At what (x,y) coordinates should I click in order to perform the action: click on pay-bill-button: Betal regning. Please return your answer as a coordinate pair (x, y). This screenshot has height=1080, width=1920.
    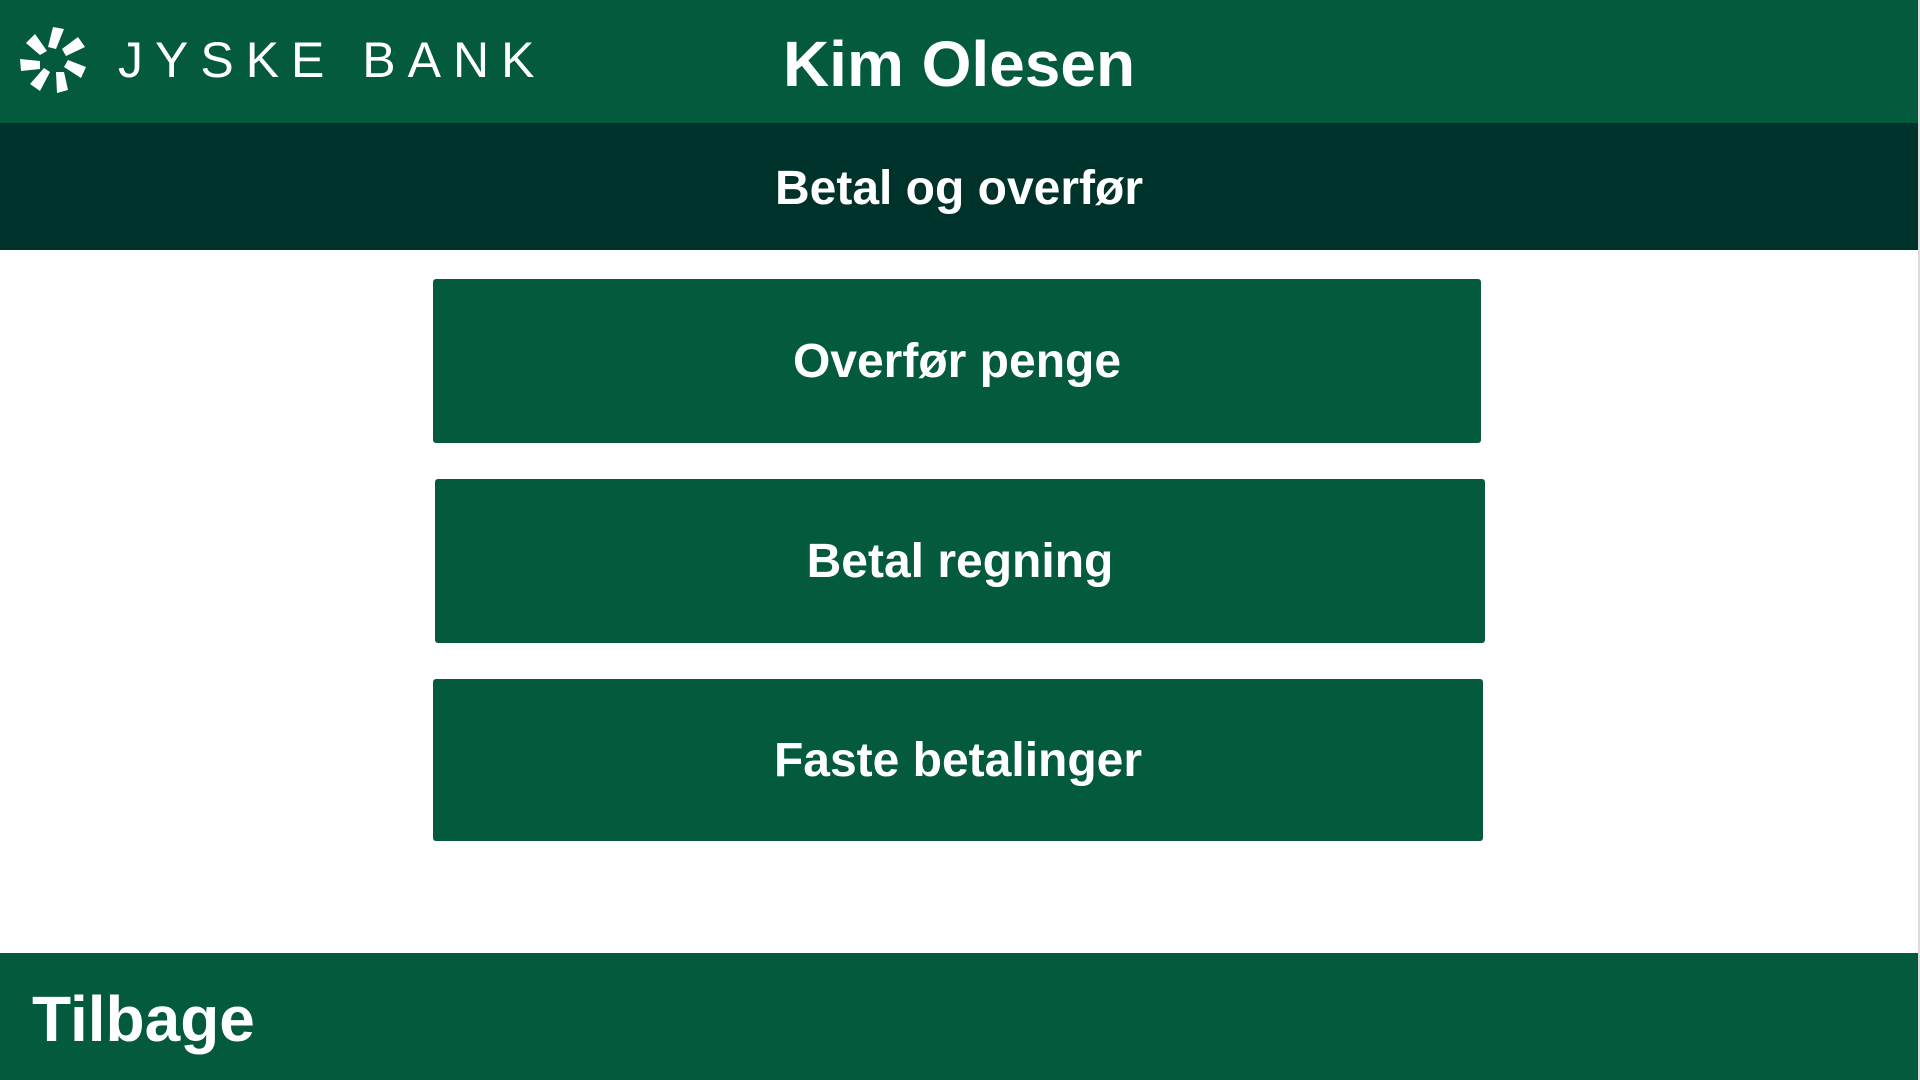
    Looking at the image, I should click on (960, 561).